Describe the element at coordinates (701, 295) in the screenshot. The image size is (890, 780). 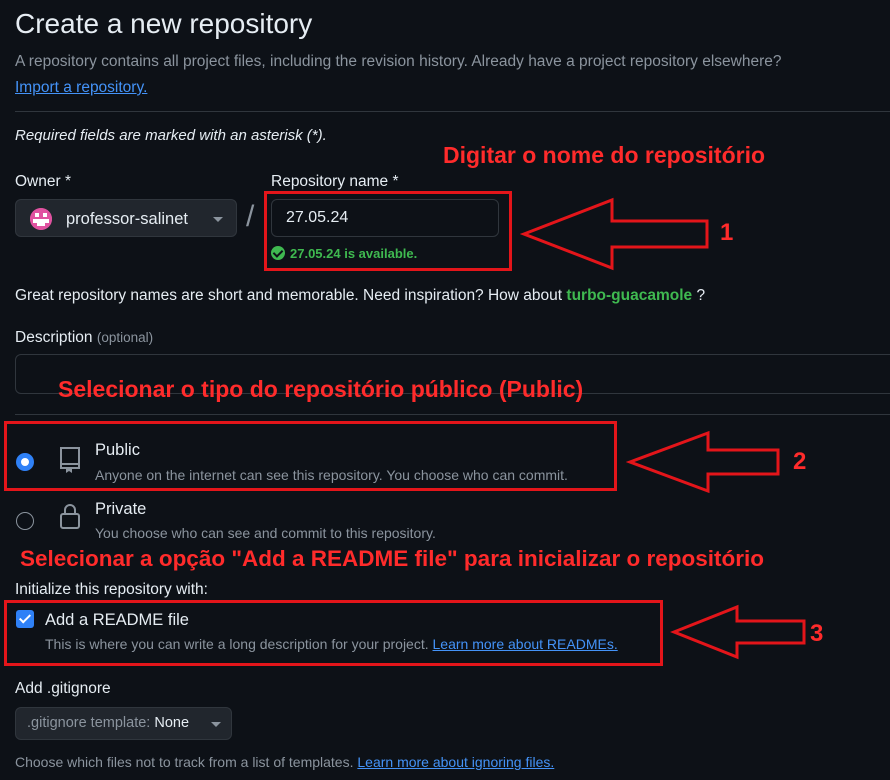
I see `suggestion-end: ?` at that location.